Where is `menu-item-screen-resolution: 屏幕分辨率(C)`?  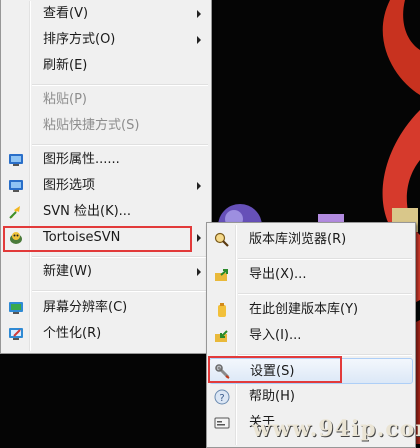
menu-item-screen-resolution: 屏幕分辨率(C) is located at coordinates (106, 308).